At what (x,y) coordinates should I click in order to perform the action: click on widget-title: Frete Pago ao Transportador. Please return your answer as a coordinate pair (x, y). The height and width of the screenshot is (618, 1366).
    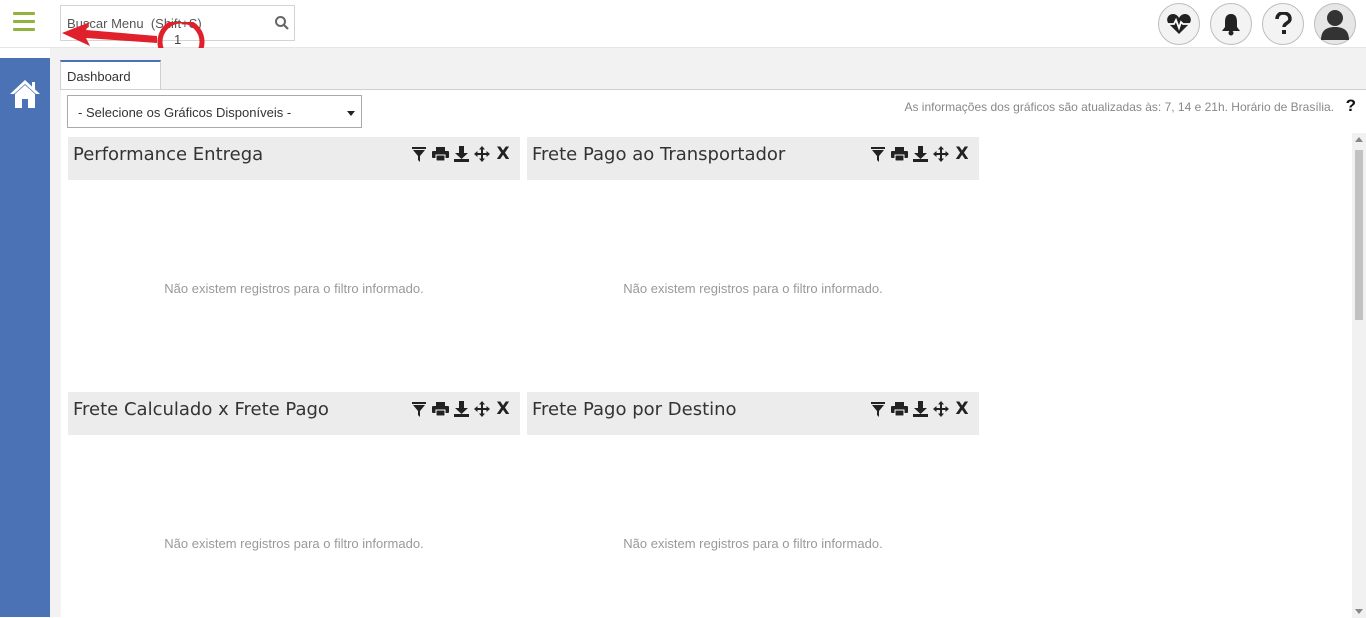
    Looking at the image, I should click on (659, 154).